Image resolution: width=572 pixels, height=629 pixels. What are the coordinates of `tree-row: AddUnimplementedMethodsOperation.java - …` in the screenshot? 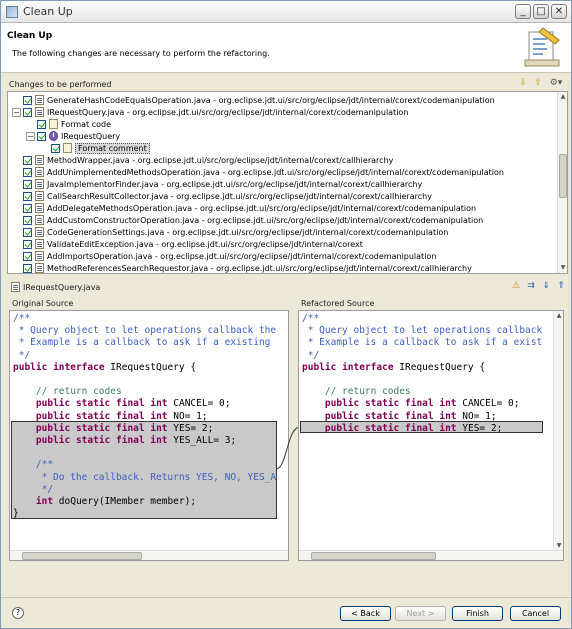 It's located at (258, 172).